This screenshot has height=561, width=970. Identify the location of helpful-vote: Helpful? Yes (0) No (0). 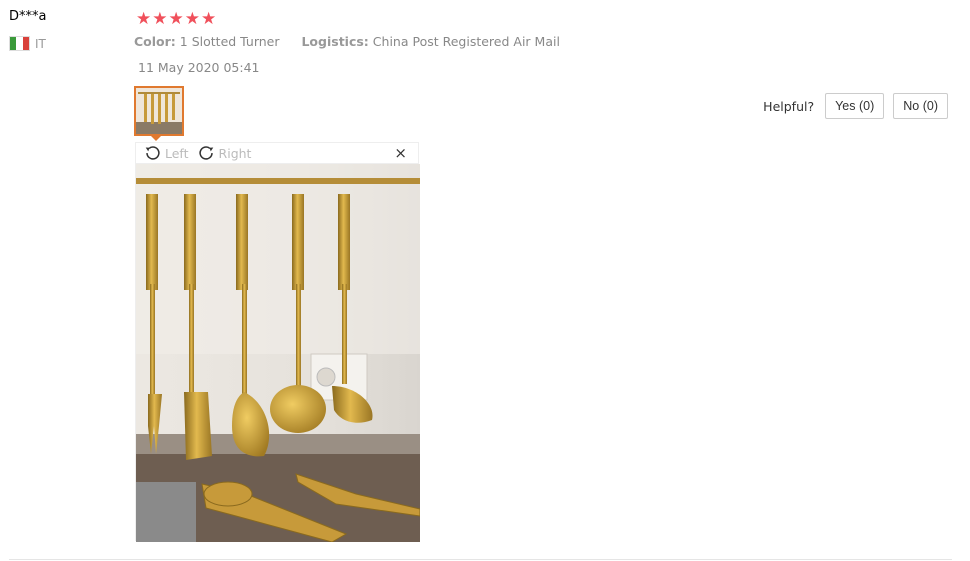
(855, 106).